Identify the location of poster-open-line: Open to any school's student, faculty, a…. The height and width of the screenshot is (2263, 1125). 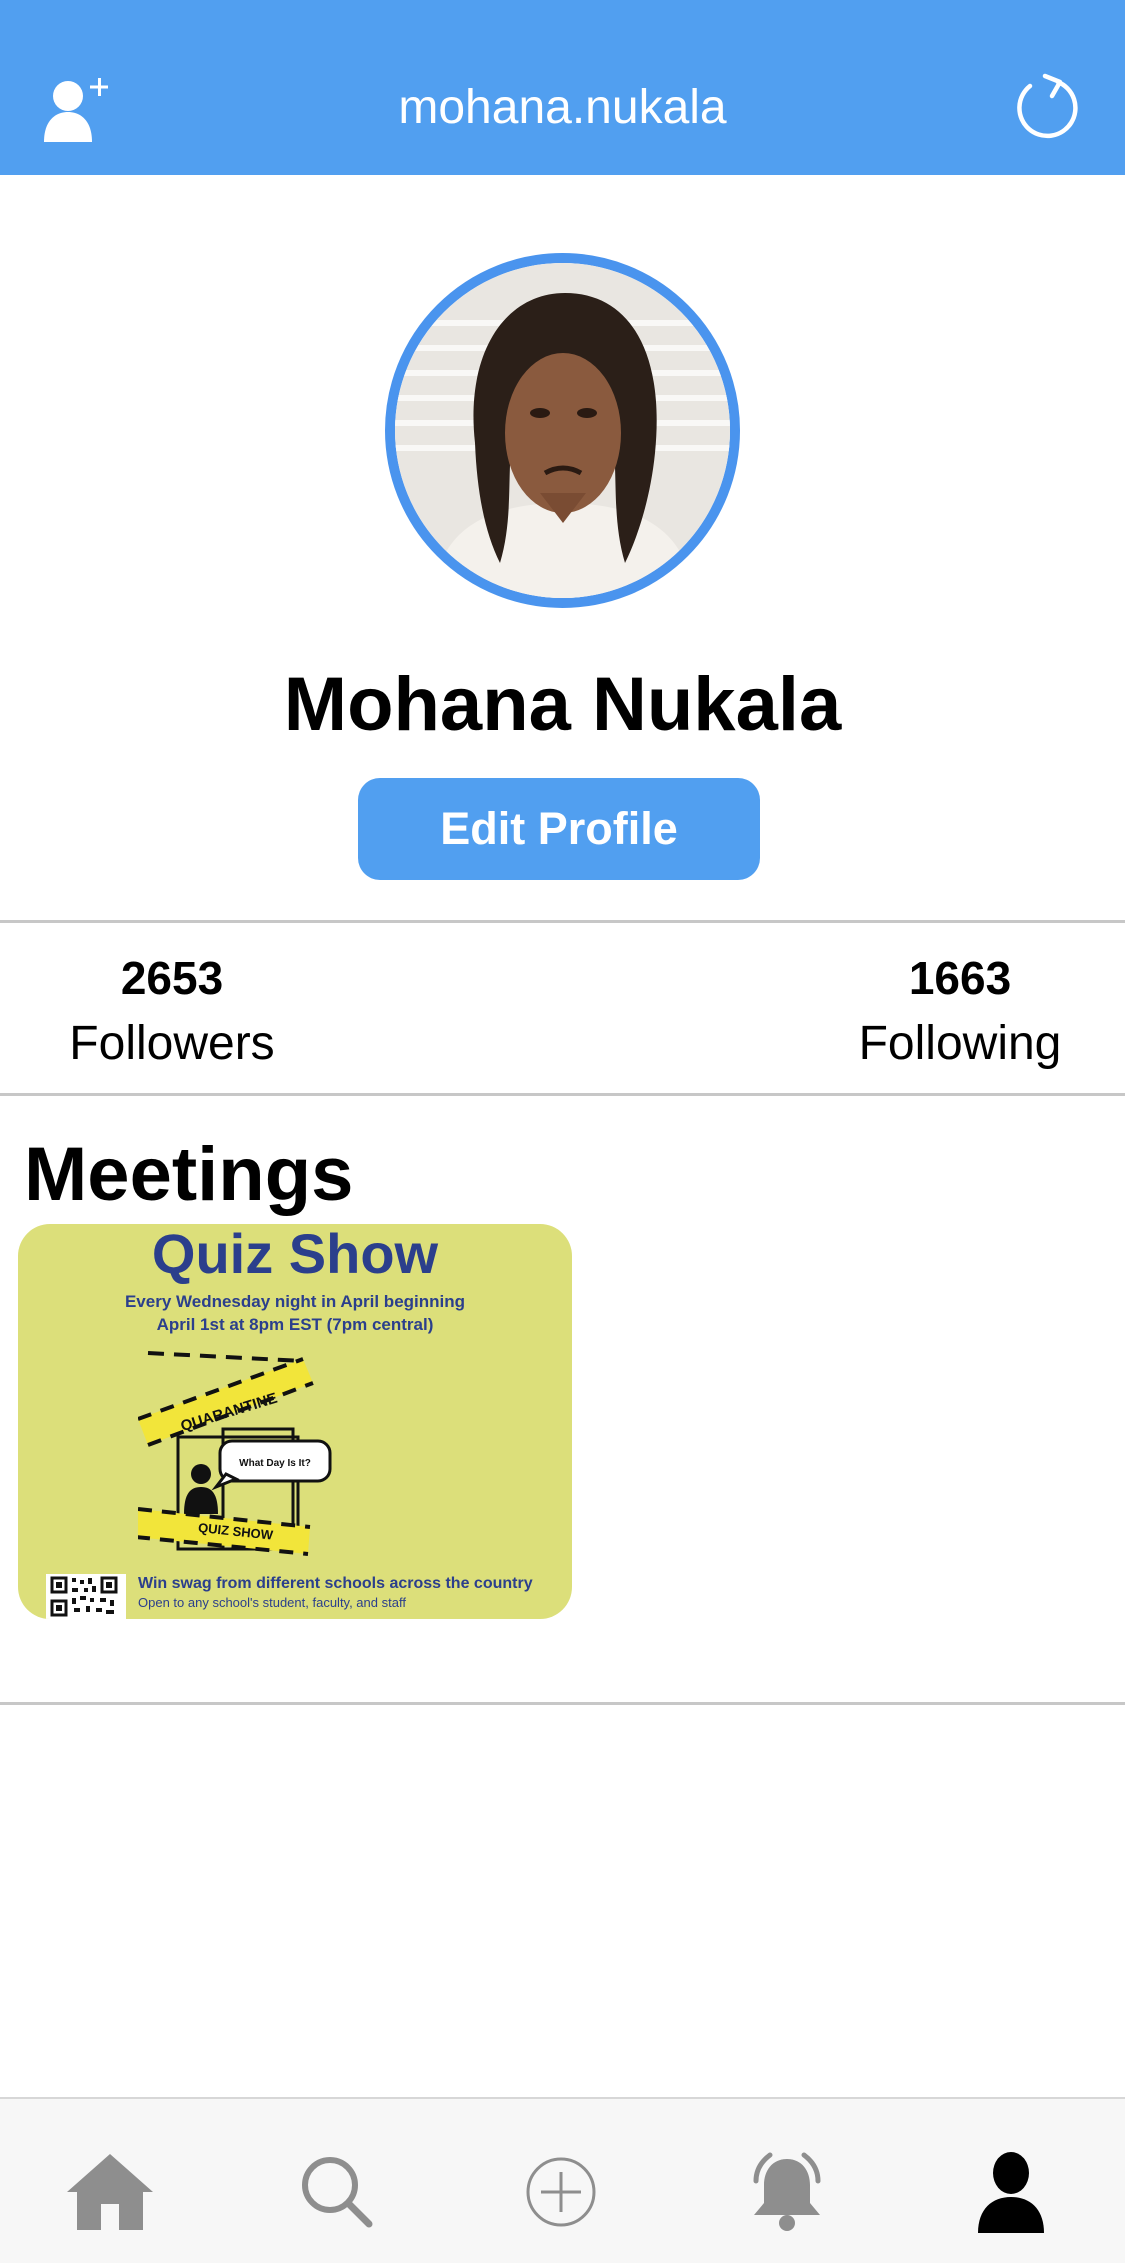
(272, 1602).